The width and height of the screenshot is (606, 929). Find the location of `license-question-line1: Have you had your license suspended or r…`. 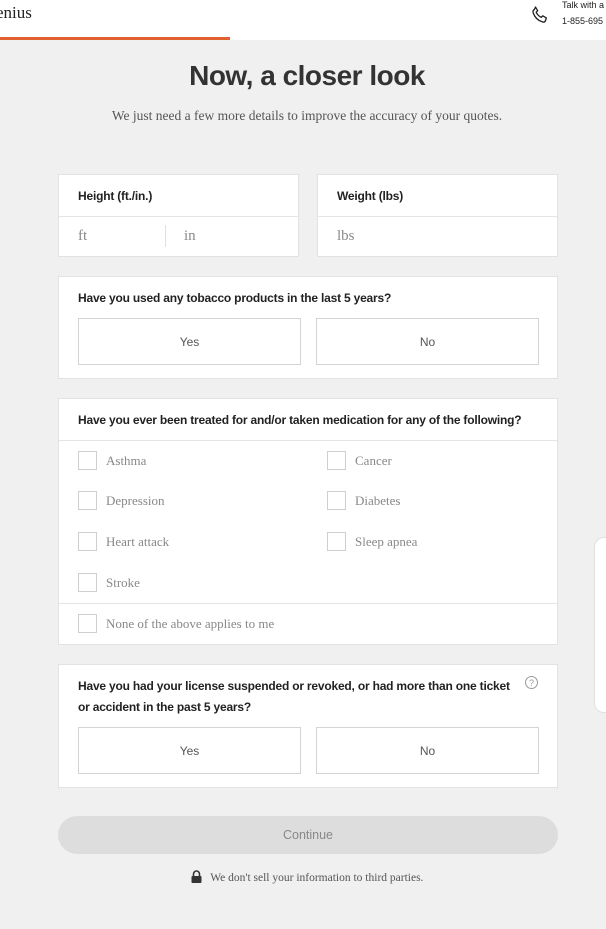

license-question-line1: Have you had your license suspended or r… is located at coordinates (294, 686).